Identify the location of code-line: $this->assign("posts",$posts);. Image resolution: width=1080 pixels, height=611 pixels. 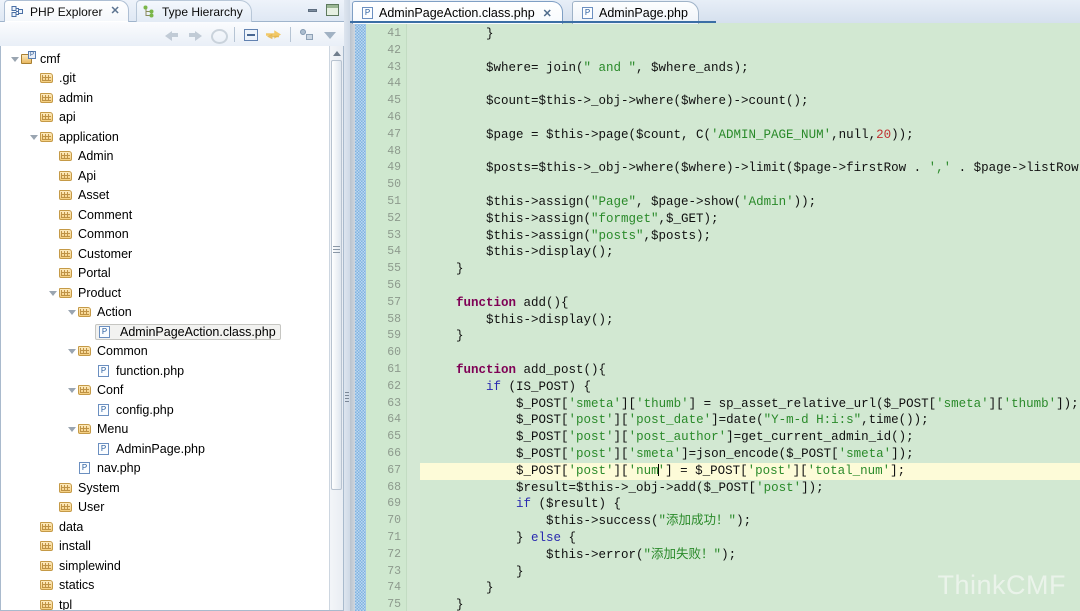
(750, 236).